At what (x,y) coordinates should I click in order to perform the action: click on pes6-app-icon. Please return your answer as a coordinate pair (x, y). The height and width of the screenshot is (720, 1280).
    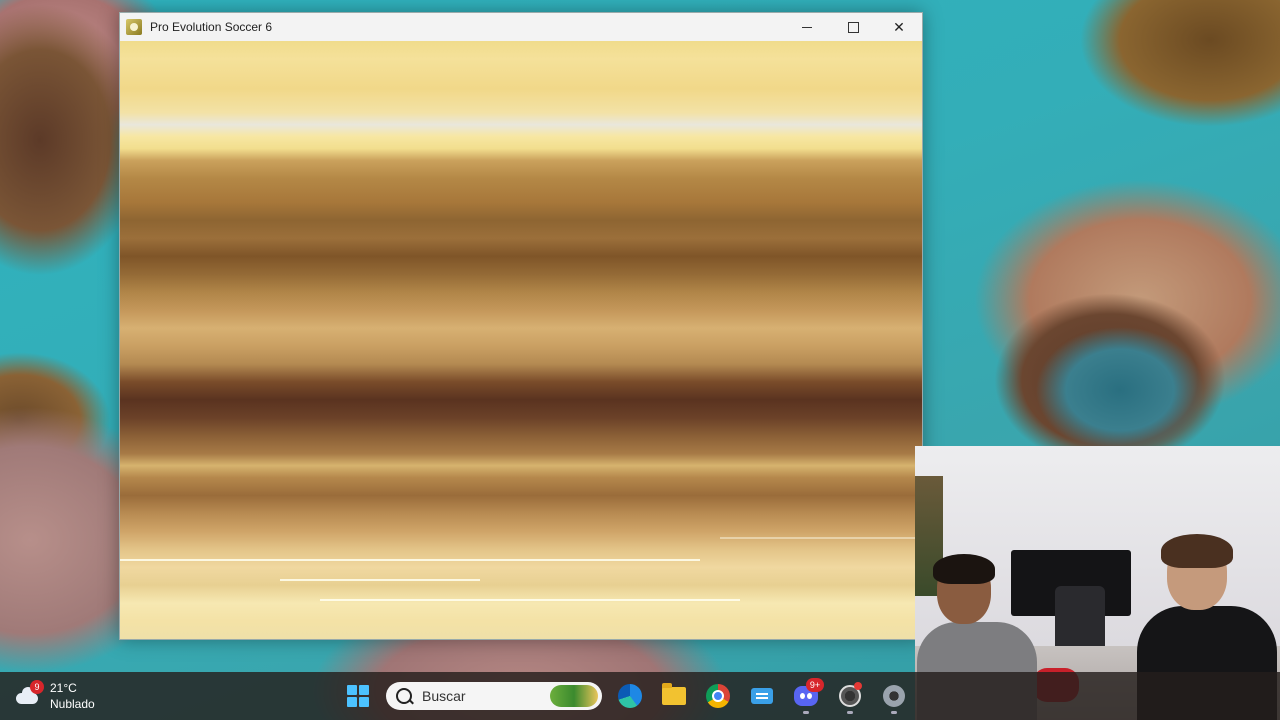
    Looking at the image, I should click on (134, 27).